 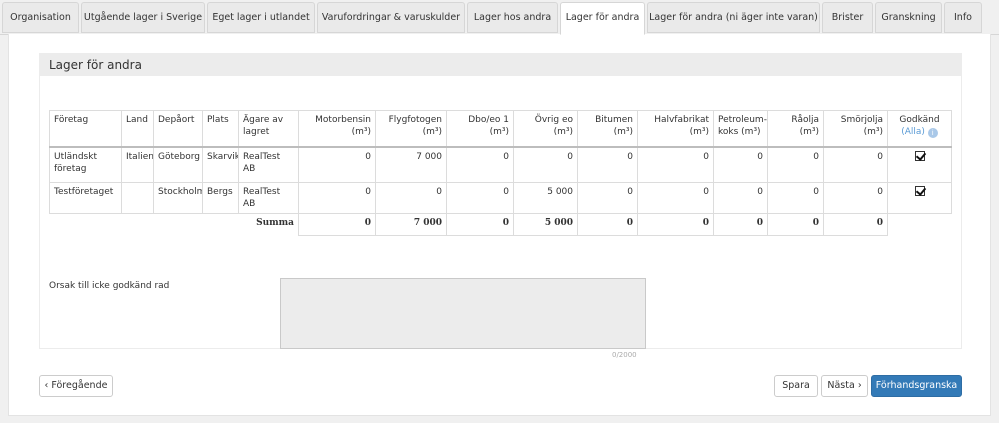 What do you see at coordinates (675, 224) in the screenshot?
I see `sum-halvfabrikat: 0` at bounding box center [675, 224].